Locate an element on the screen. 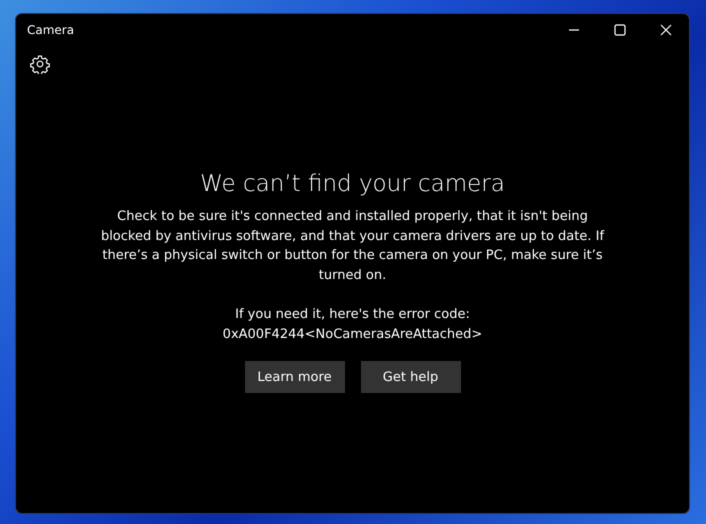  settings-icon is located at coordinates (40, 64).